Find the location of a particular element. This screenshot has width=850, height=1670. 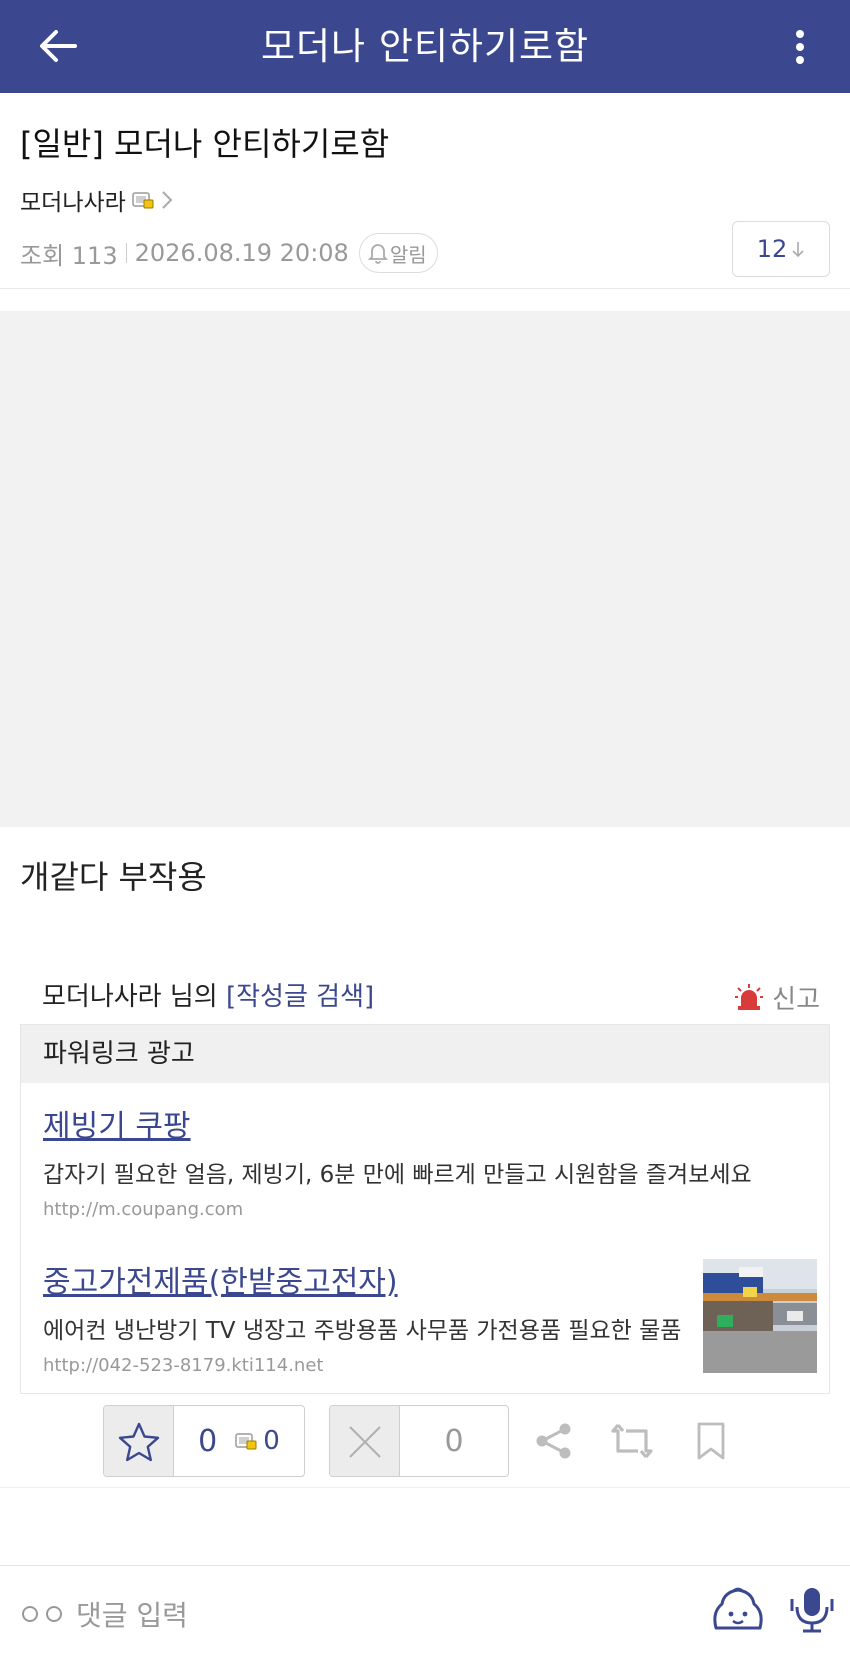

x-icon is located at coordinates (364, 1442).